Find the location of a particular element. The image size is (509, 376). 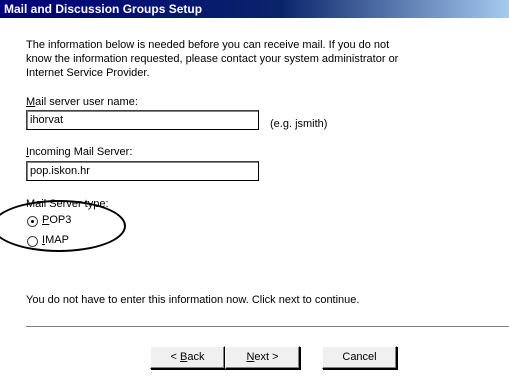

username-label-accel: M is located at coordinates (31, 102).